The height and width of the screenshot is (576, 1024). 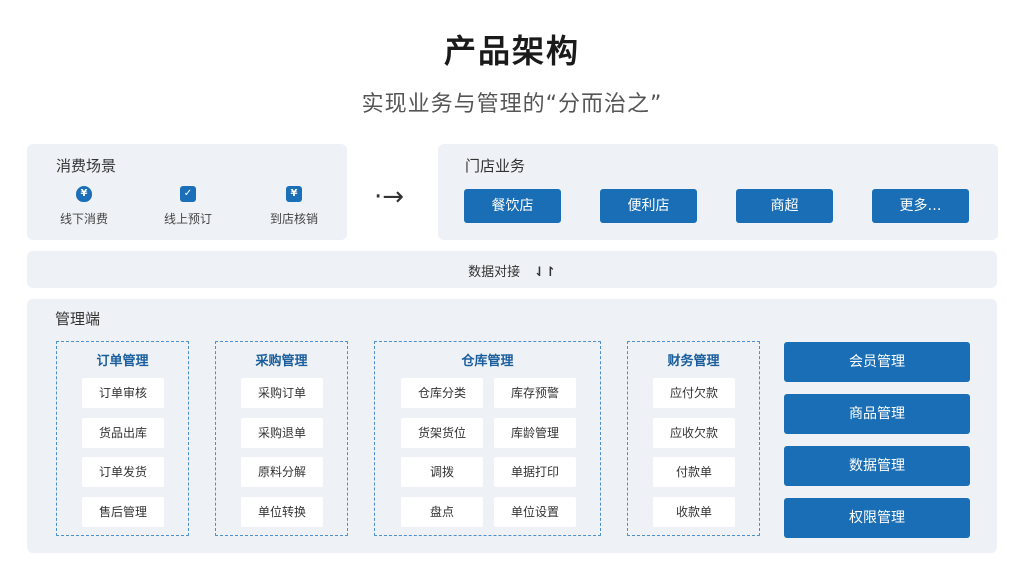 I want to click on cell-item: 采购订单, so click(x=282, y=393).